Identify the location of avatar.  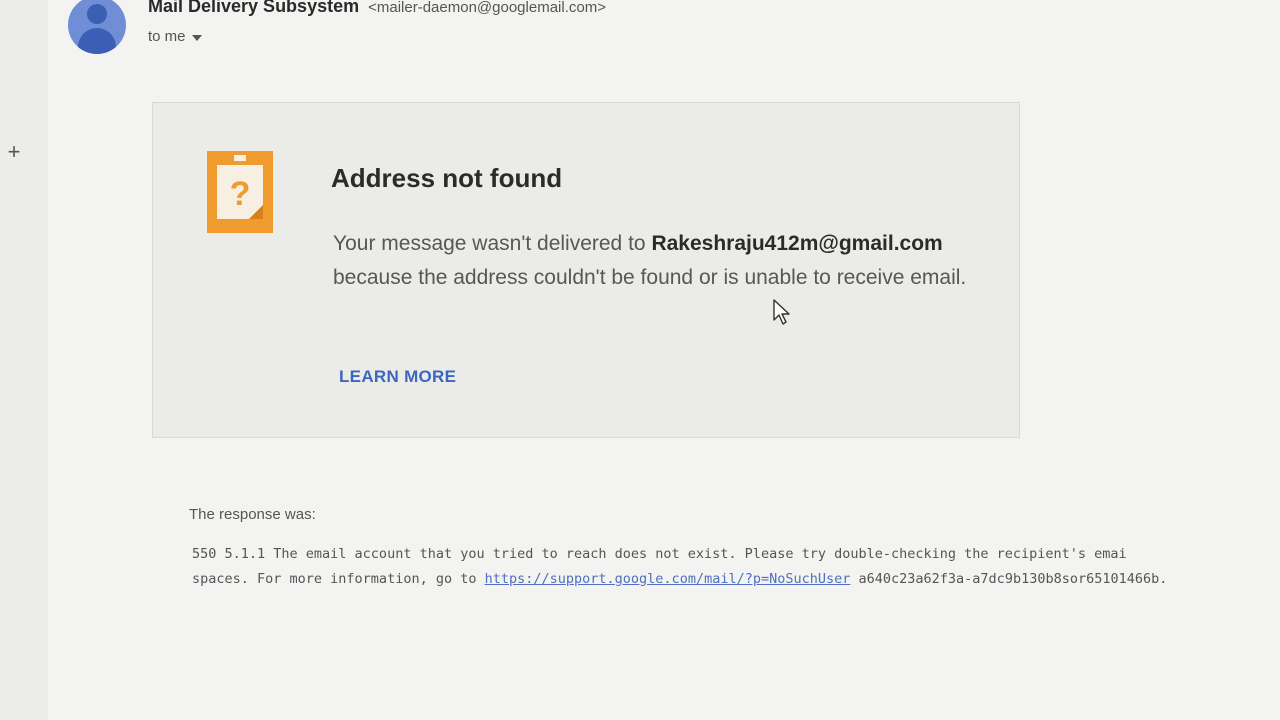
(97, 27).